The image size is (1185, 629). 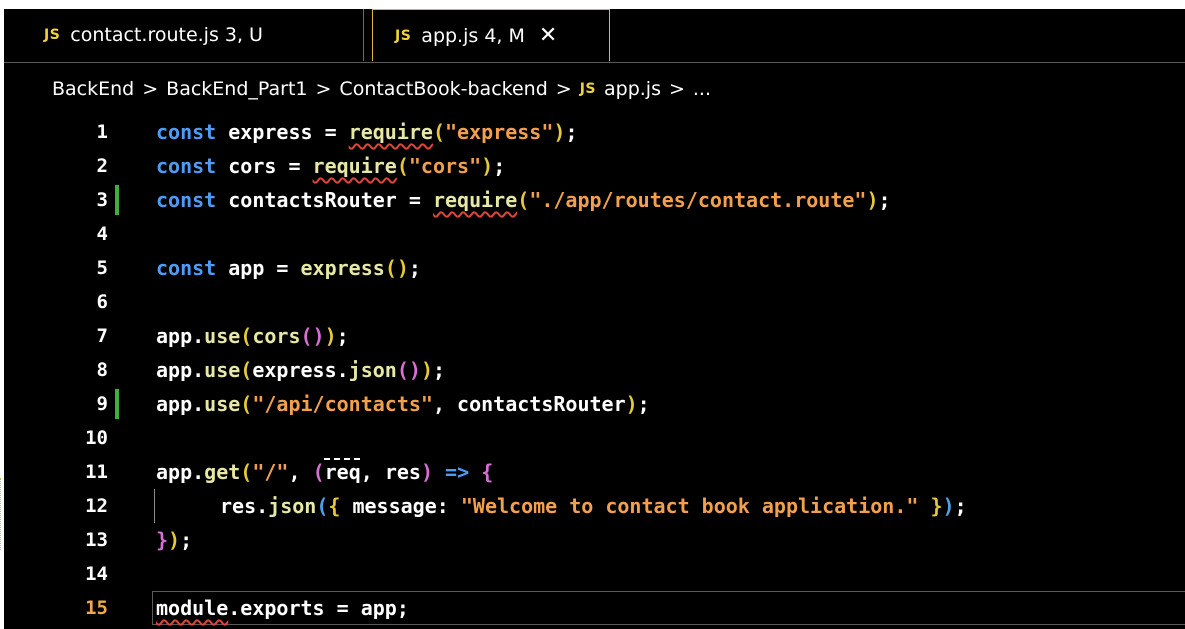 What do you see at coordinates (473, 35) in the screenshot?
I see `tab-label: app.js 4, M` at bounding box center [473, 35].